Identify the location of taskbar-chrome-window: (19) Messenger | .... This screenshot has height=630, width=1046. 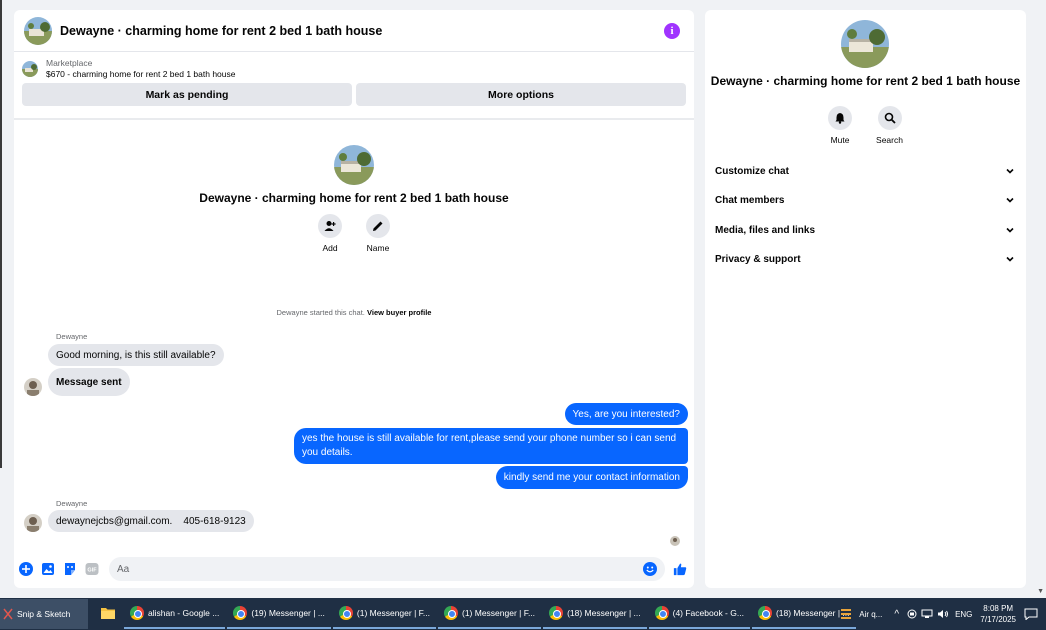
(279, 614).